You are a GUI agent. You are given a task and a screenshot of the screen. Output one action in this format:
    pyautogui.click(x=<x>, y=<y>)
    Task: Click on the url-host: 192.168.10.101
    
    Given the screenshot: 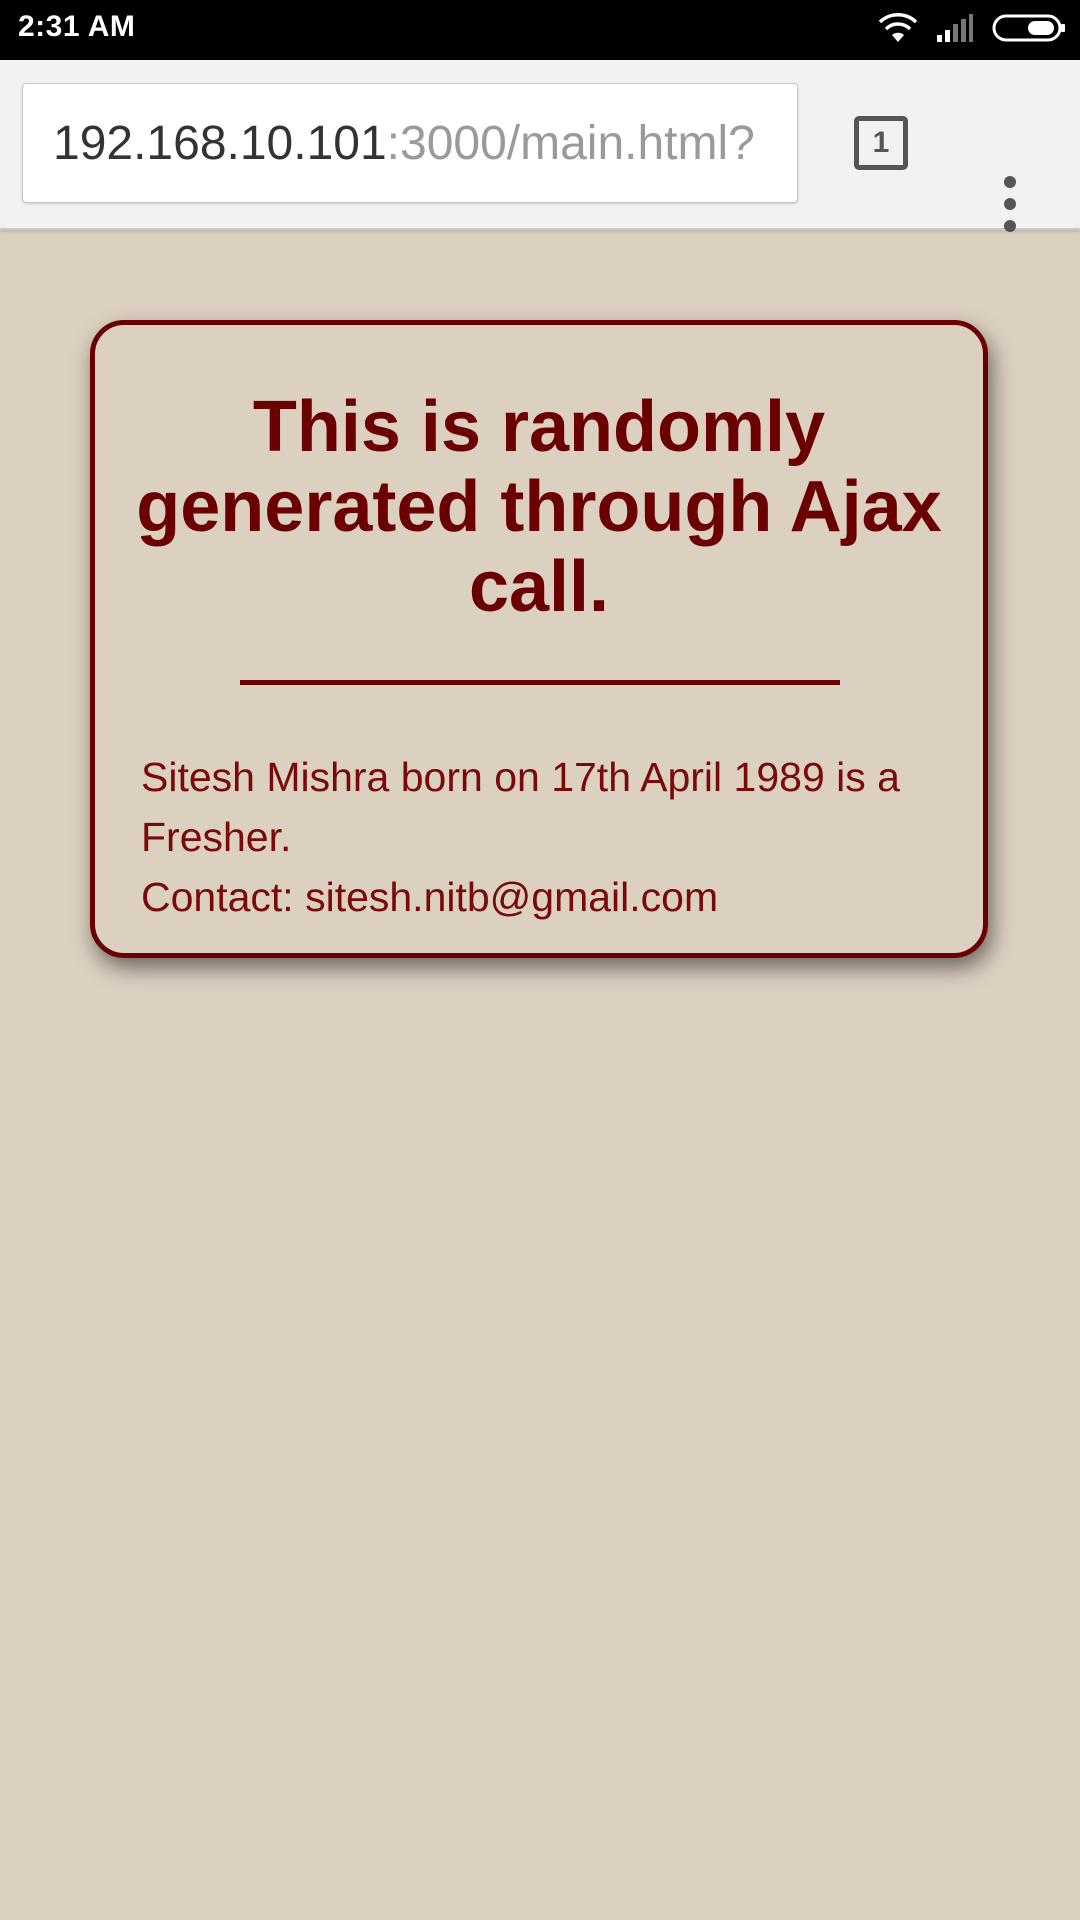 What is the action you would take?
    pyautogui.click(x=220, y=143)
    